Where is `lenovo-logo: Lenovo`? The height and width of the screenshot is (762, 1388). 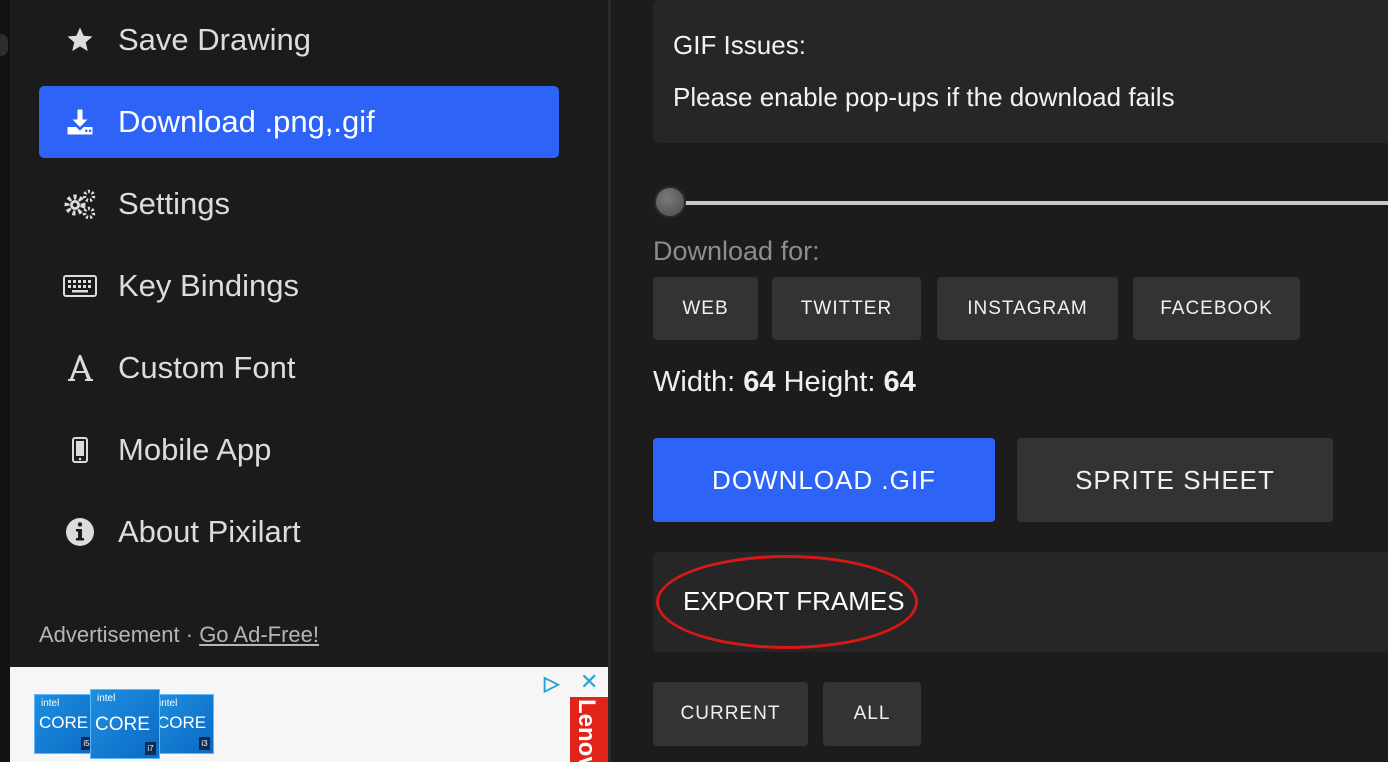
lenovo-logo: Lenovo is located at coordinates (589, 729).